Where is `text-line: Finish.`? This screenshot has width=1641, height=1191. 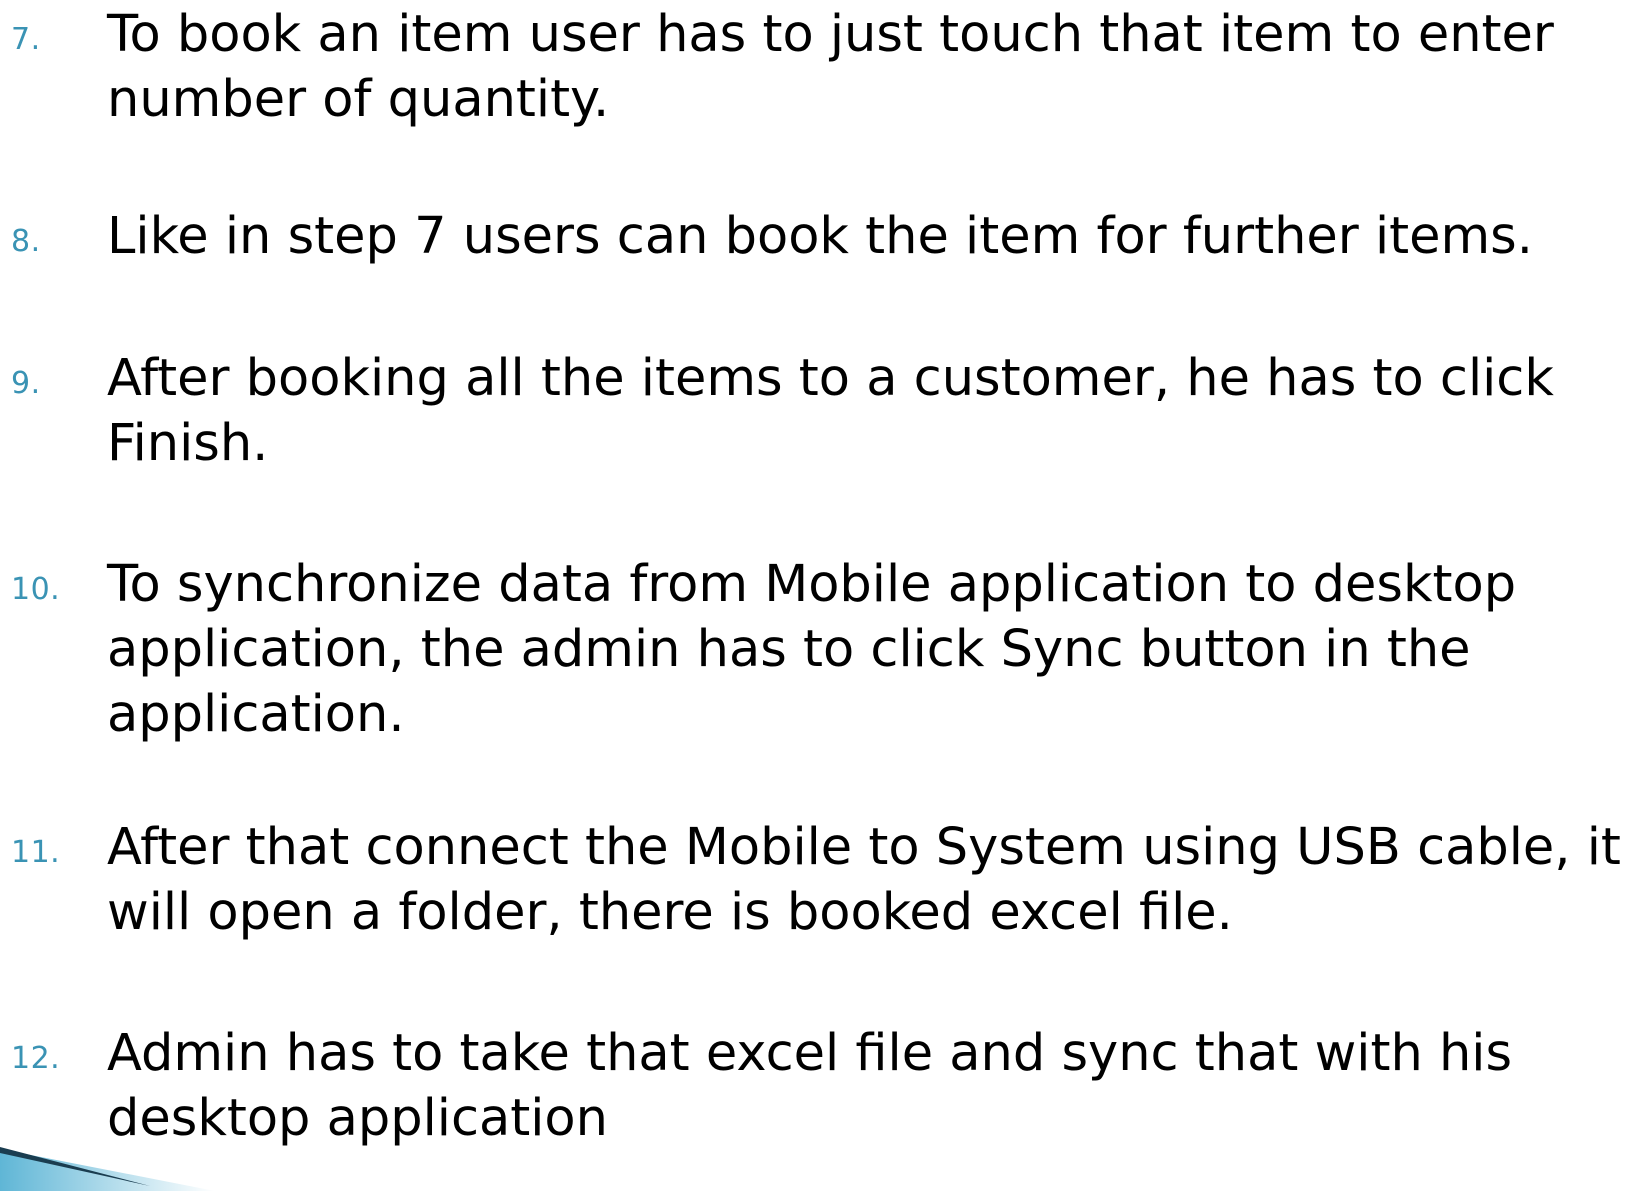 text-line: Finish. is located at coordinates (188, 443).